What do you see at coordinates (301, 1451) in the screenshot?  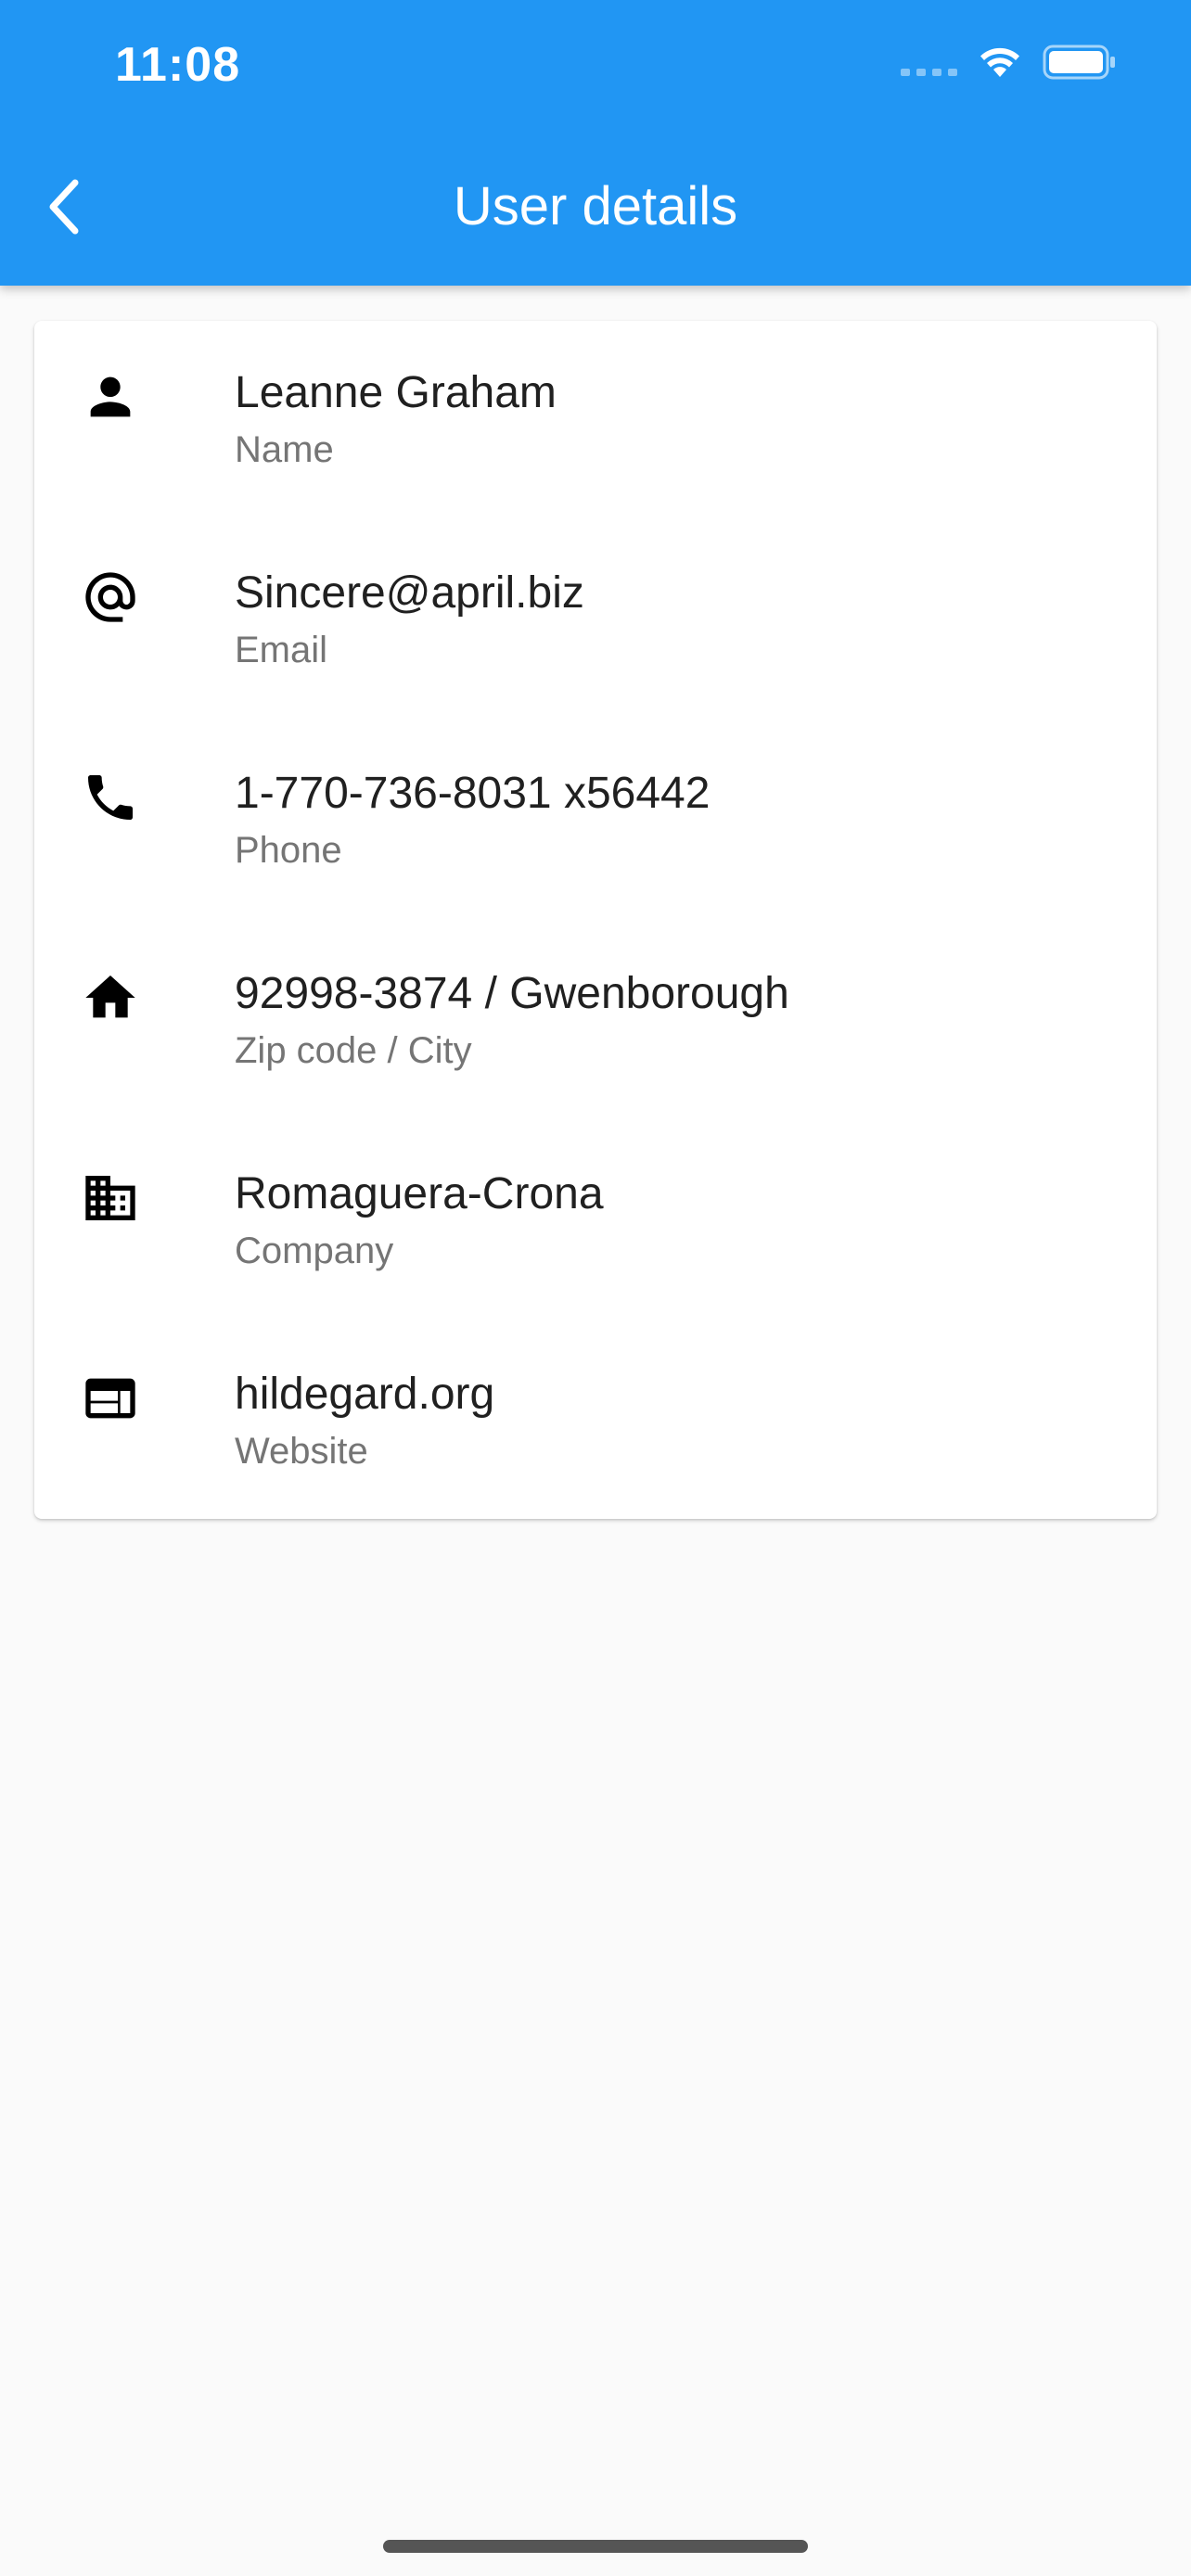 I see `detail-label: Website` at bounding box center [301, 1451].